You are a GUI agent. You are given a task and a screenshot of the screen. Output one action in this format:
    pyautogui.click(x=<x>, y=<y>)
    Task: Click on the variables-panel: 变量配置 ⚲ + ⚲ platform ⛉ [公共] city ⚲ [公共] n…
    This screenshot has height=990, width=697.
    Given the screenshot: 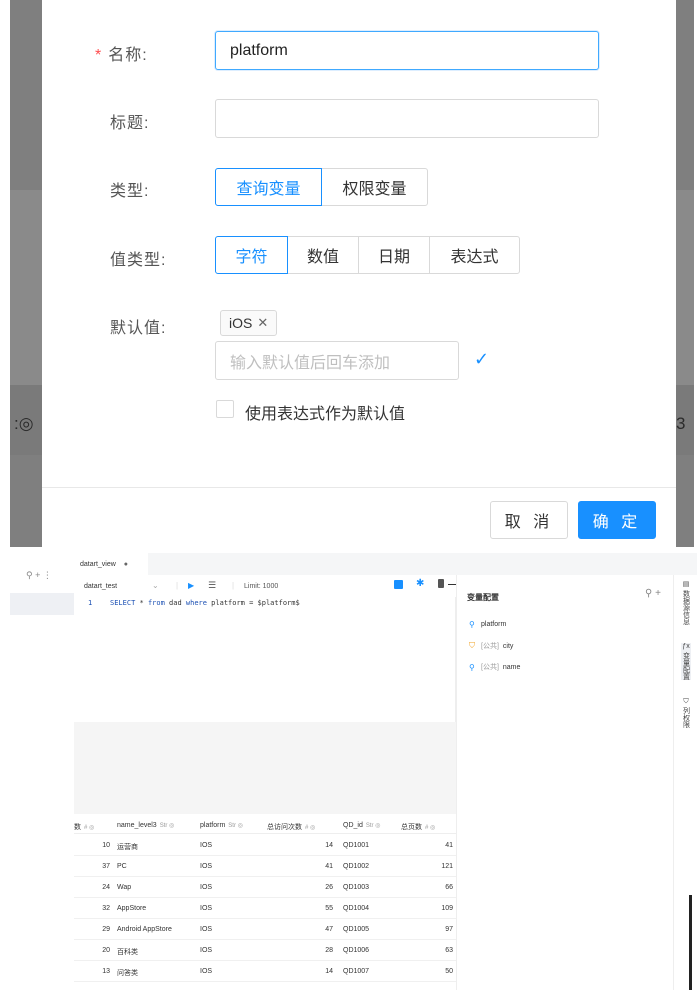 What is the action you would take?
    pyautogui.click(x=564, y=782)
    